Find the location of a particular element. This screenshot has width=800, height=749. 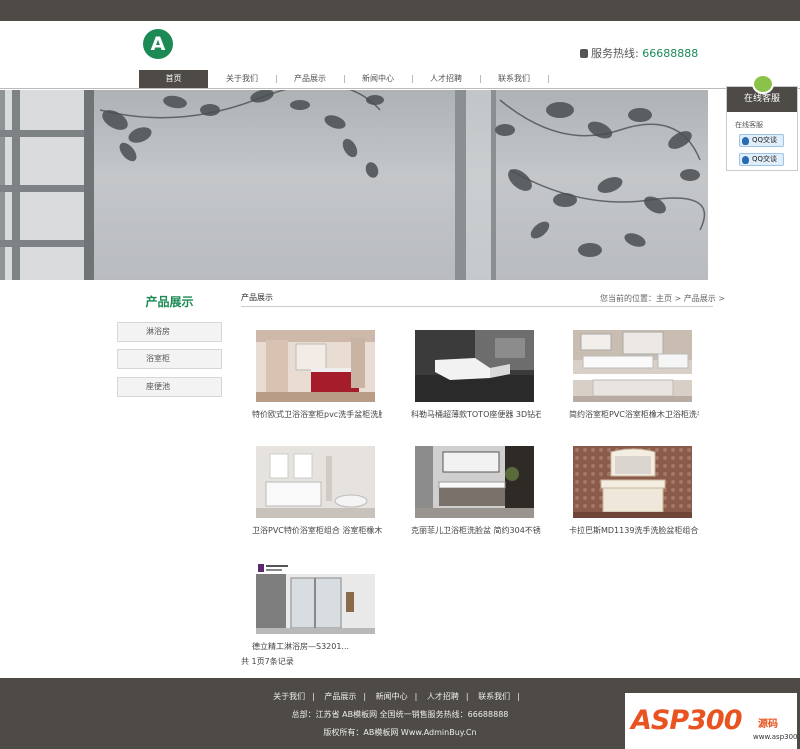

header: A 服务热线: 66688888 is located at coordinates (400, 45).